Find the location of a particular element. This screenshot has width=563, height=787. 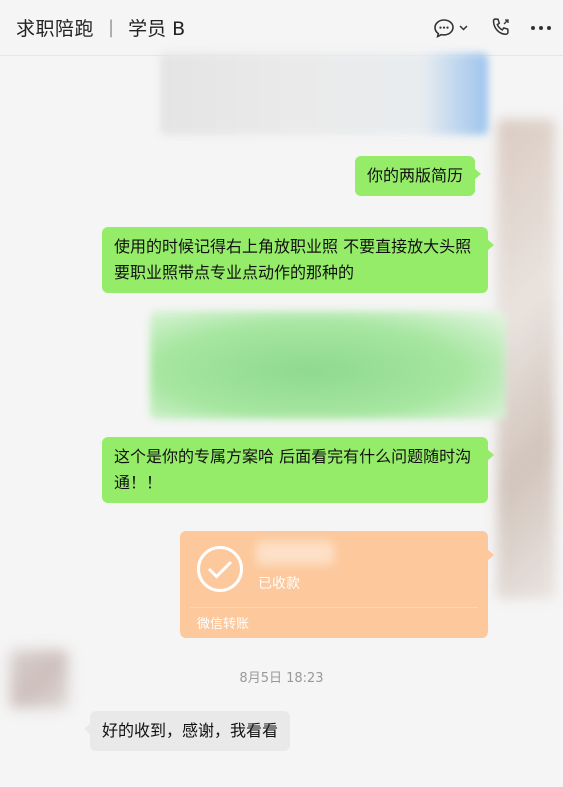

message-bubble: 这个是你的专属方案哈 后面看完有什么问题随时沟通！！ is located at coordinates (298, 470).